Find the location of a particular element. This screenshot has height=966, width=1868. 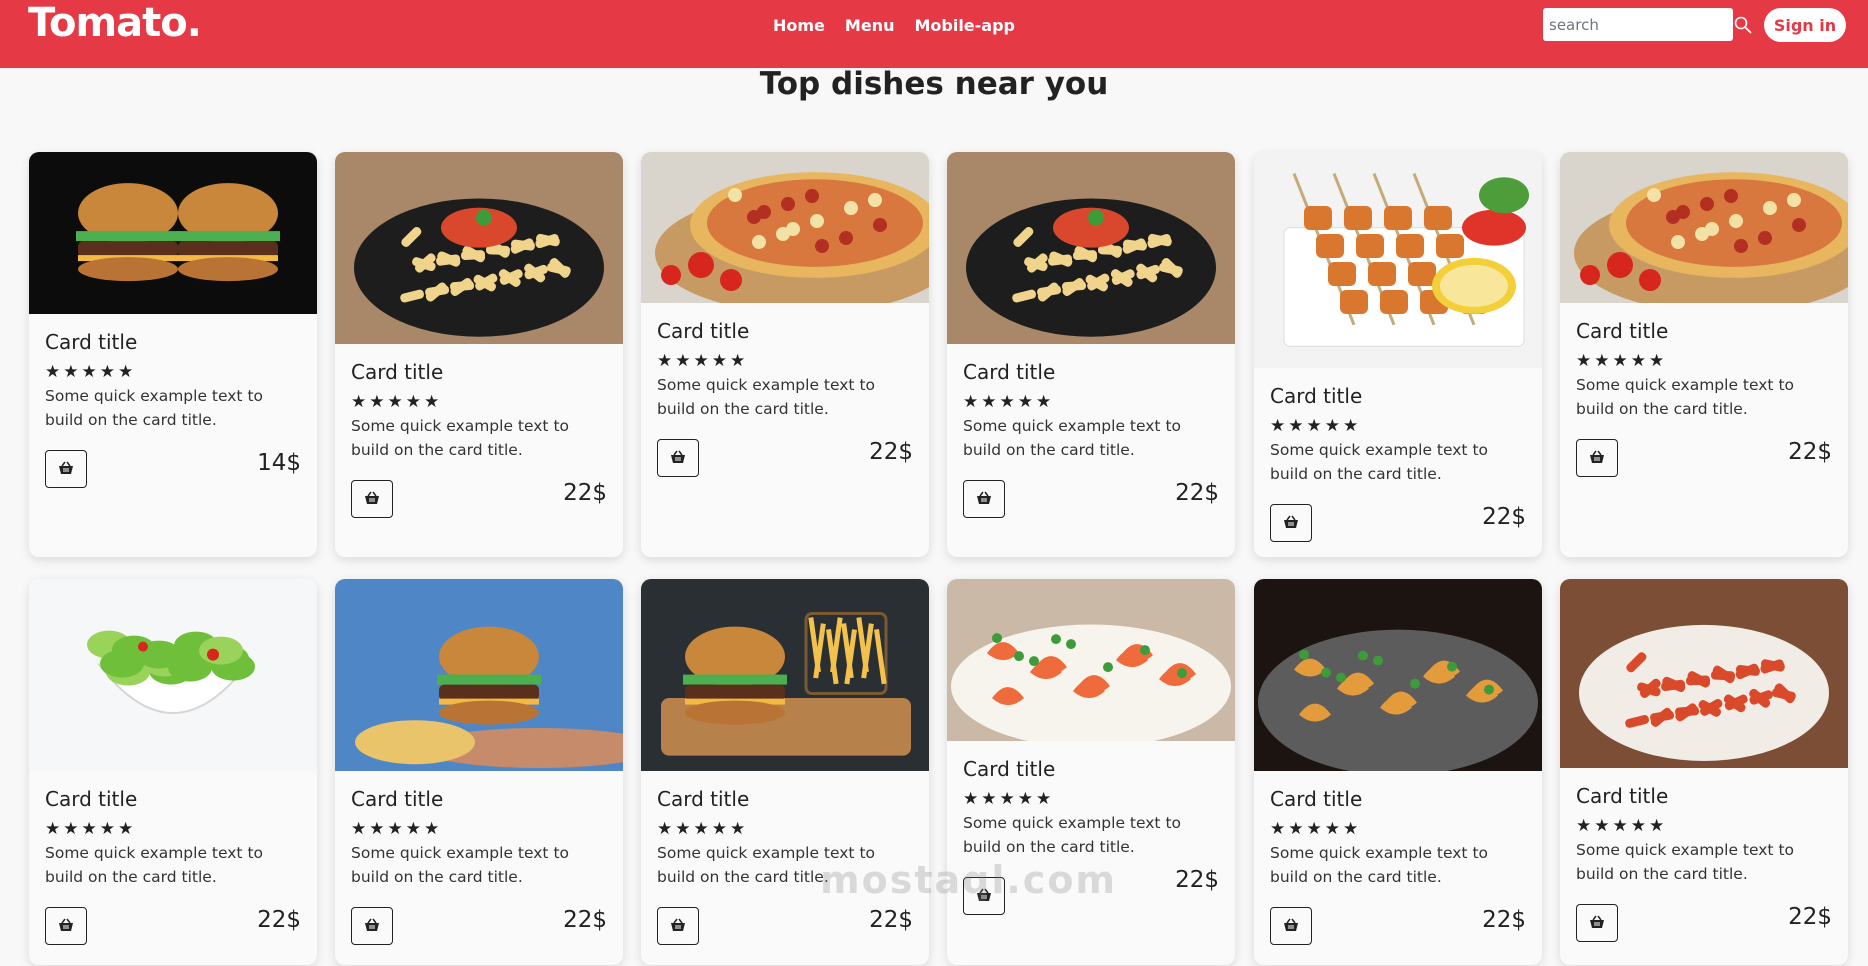

search-input is located at coordinates (1638, 24).